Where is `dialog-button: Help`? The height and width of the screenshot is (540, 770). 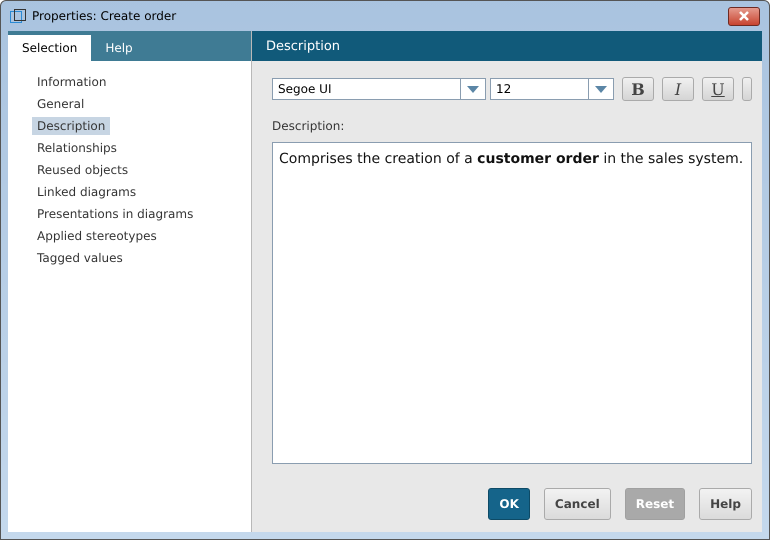
dialog-button: Help is located at coordinates (725, 504).